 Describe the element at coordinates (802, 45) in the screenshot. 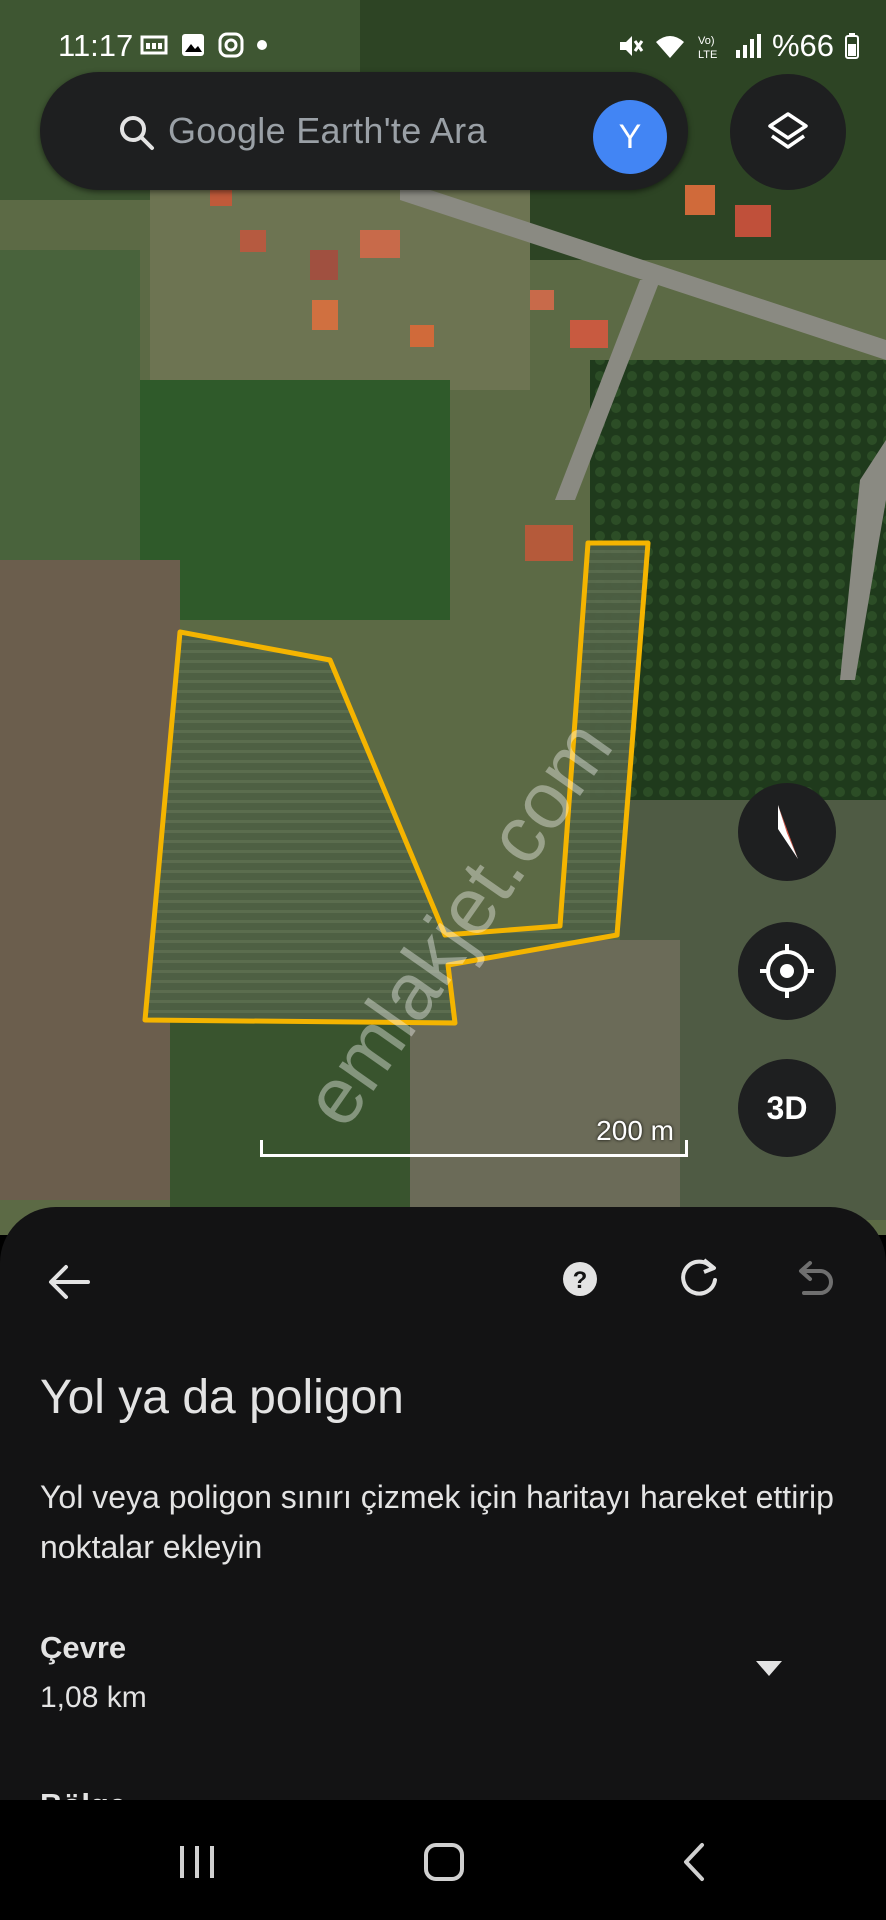

I see `battery-percent: %66` at that location.